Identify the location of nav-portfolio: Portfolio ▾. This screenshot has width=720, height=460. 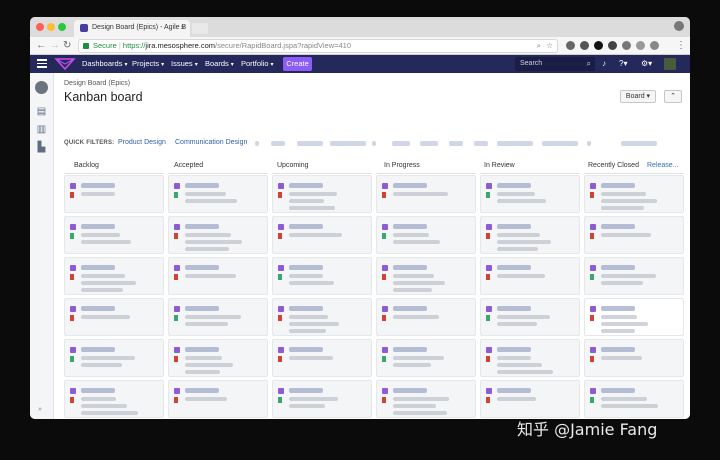
(257, 63).